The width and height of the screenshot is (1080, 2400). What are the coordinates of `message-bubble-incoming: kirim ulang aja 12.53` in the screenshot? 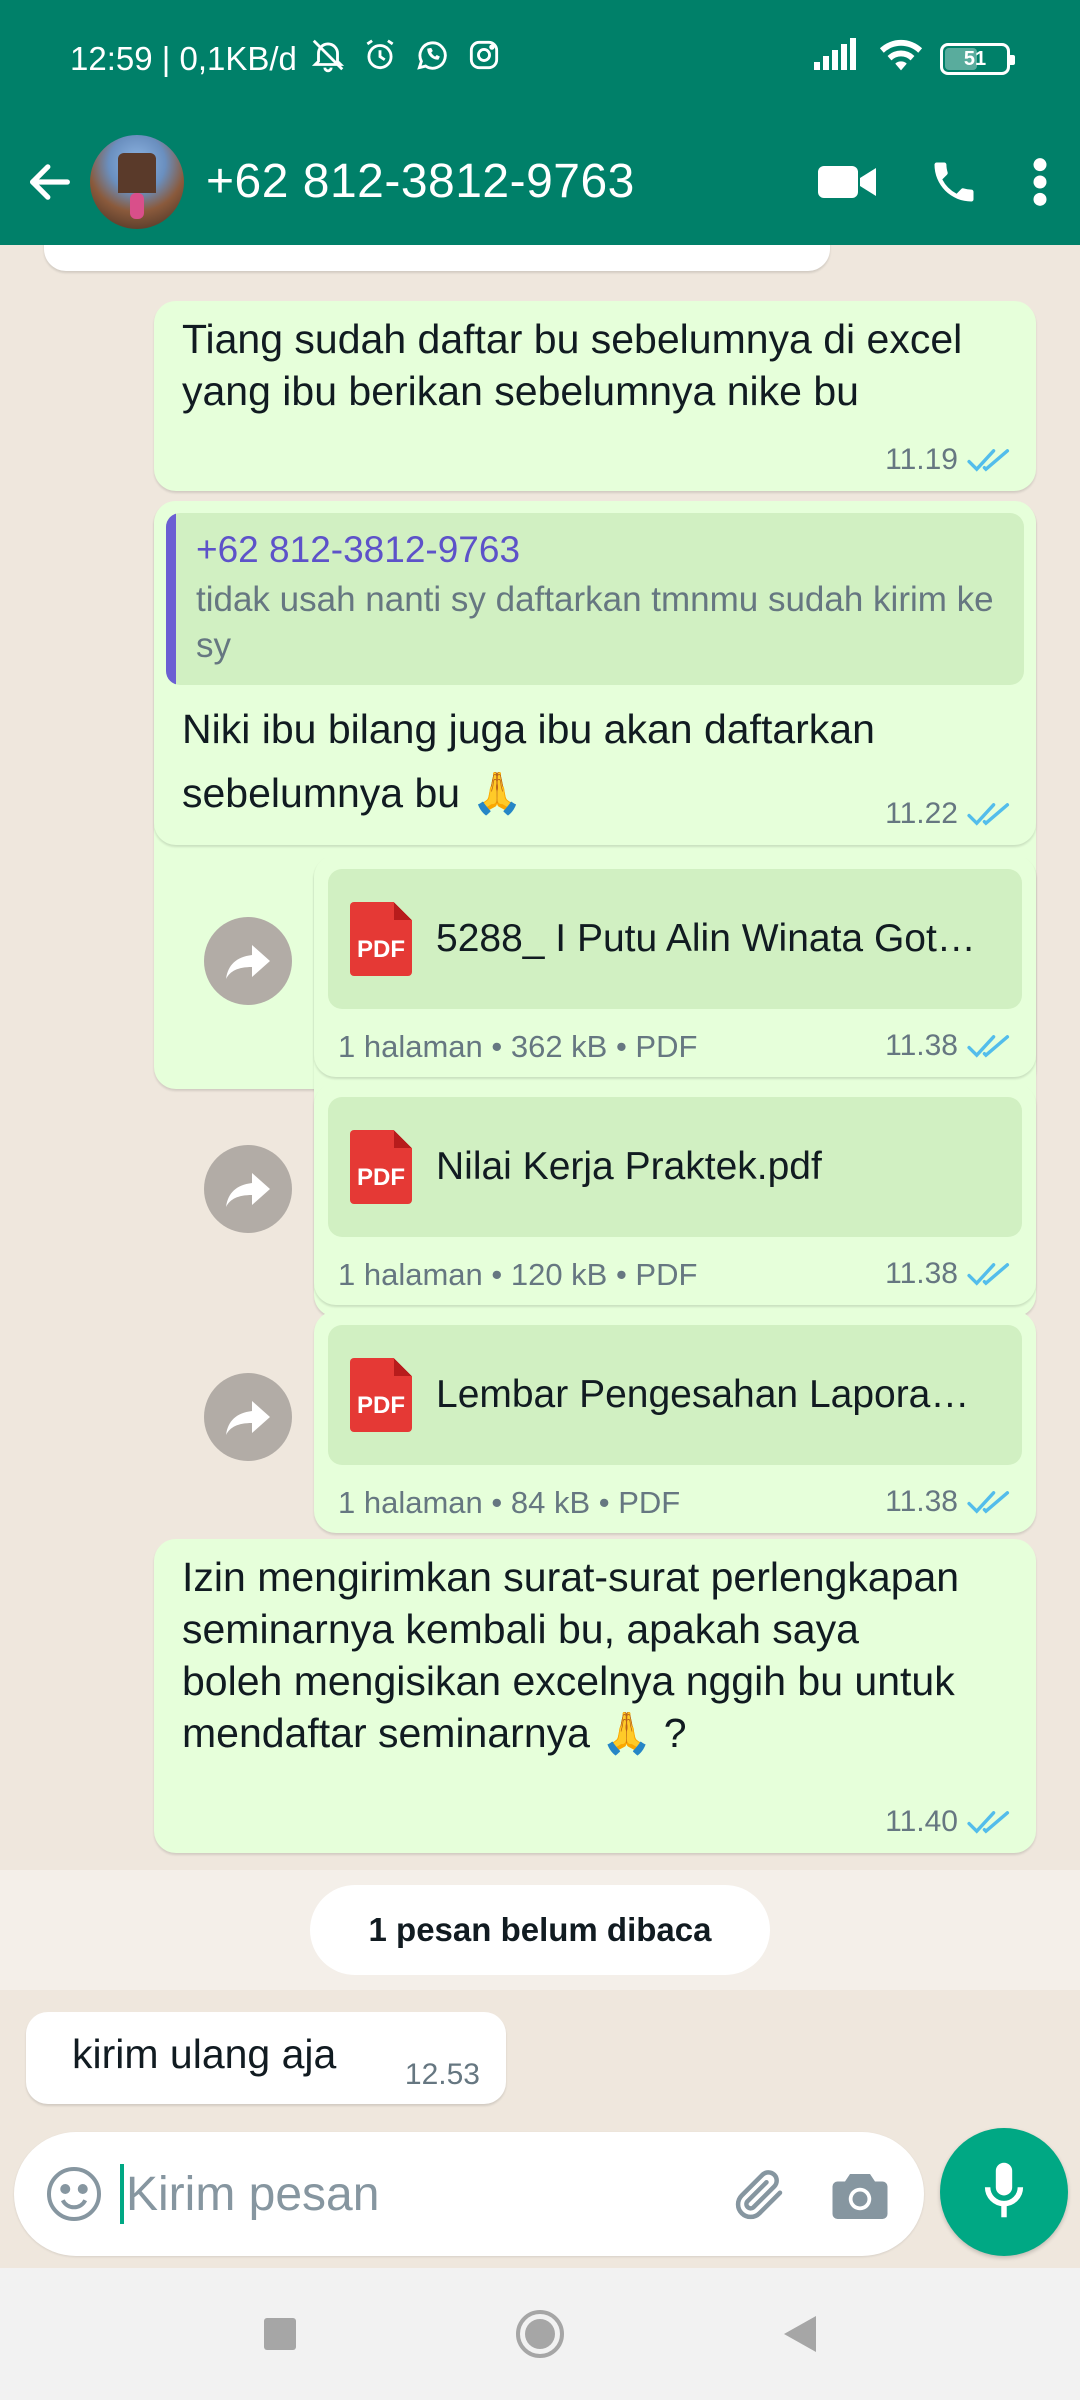 It's located at (266, 2058).